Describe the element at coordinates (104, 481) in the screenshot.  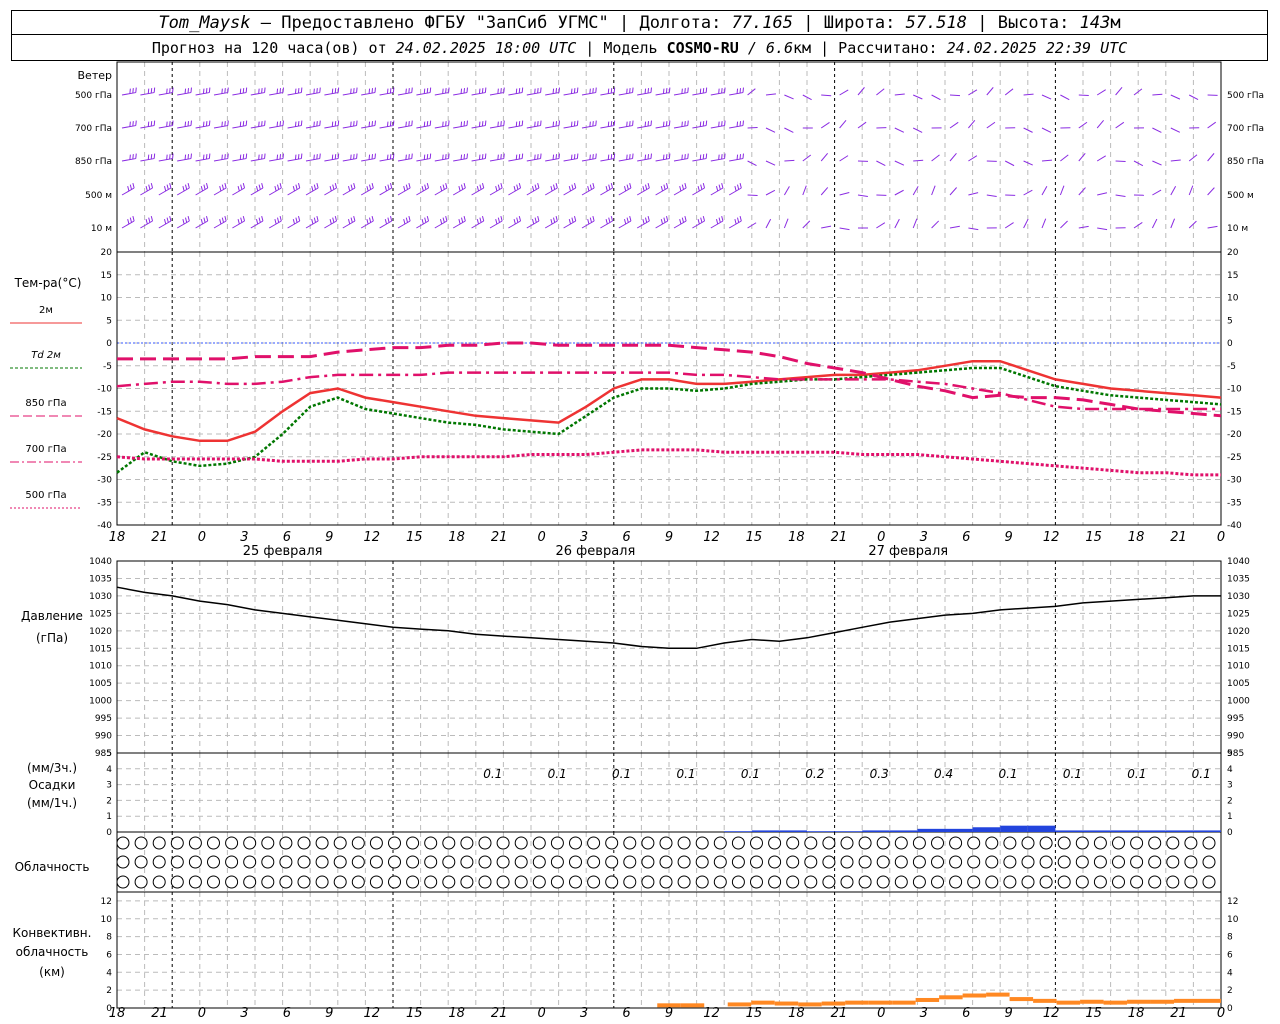
I see `temp-tick-left: -30` at that location.